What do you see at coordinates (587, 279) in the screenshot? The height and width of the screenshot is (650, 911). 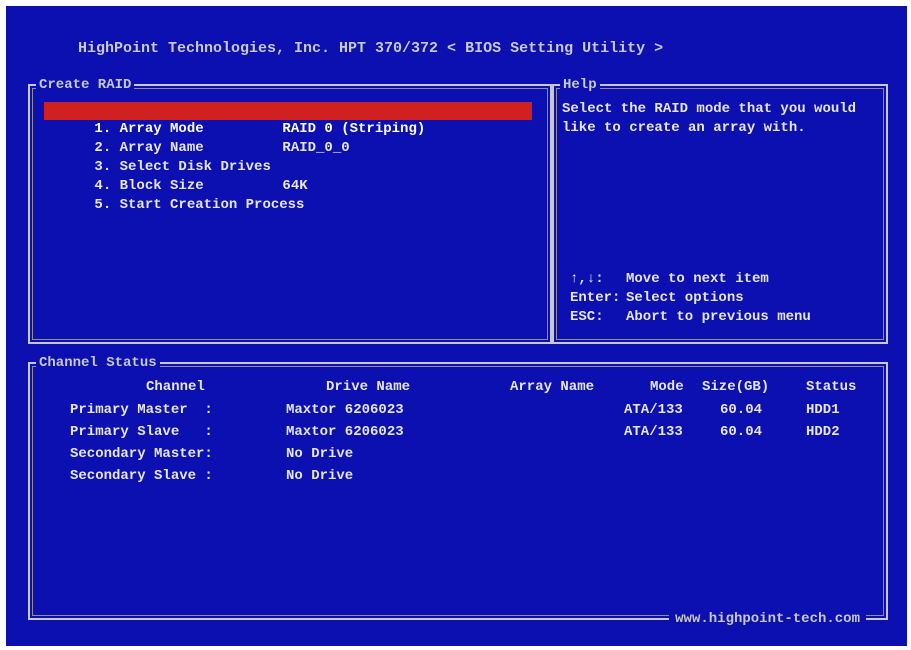 I see `arrow-keys-icon: ↑,↓:` at bounding box center [587, 279].